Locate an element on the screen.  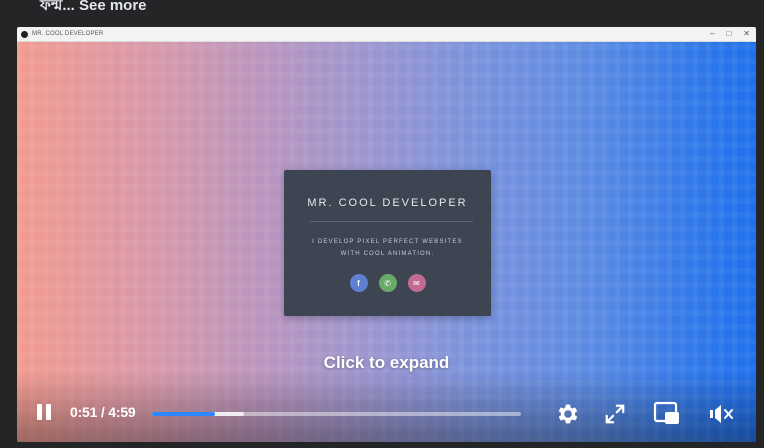
card-title: MR. COOL DEVELOPER is located at coordinates (387, 203).